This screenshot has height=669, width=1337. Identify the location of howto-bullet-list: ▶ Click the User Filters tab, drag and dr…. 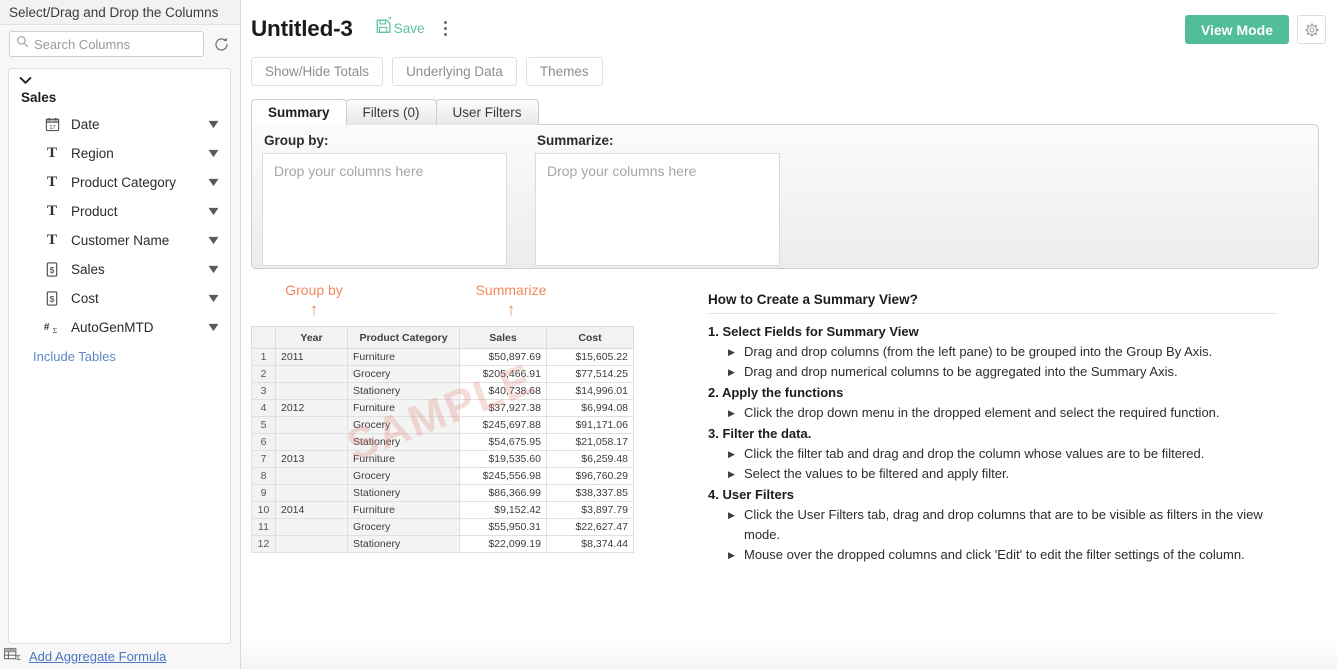
(992, 535).